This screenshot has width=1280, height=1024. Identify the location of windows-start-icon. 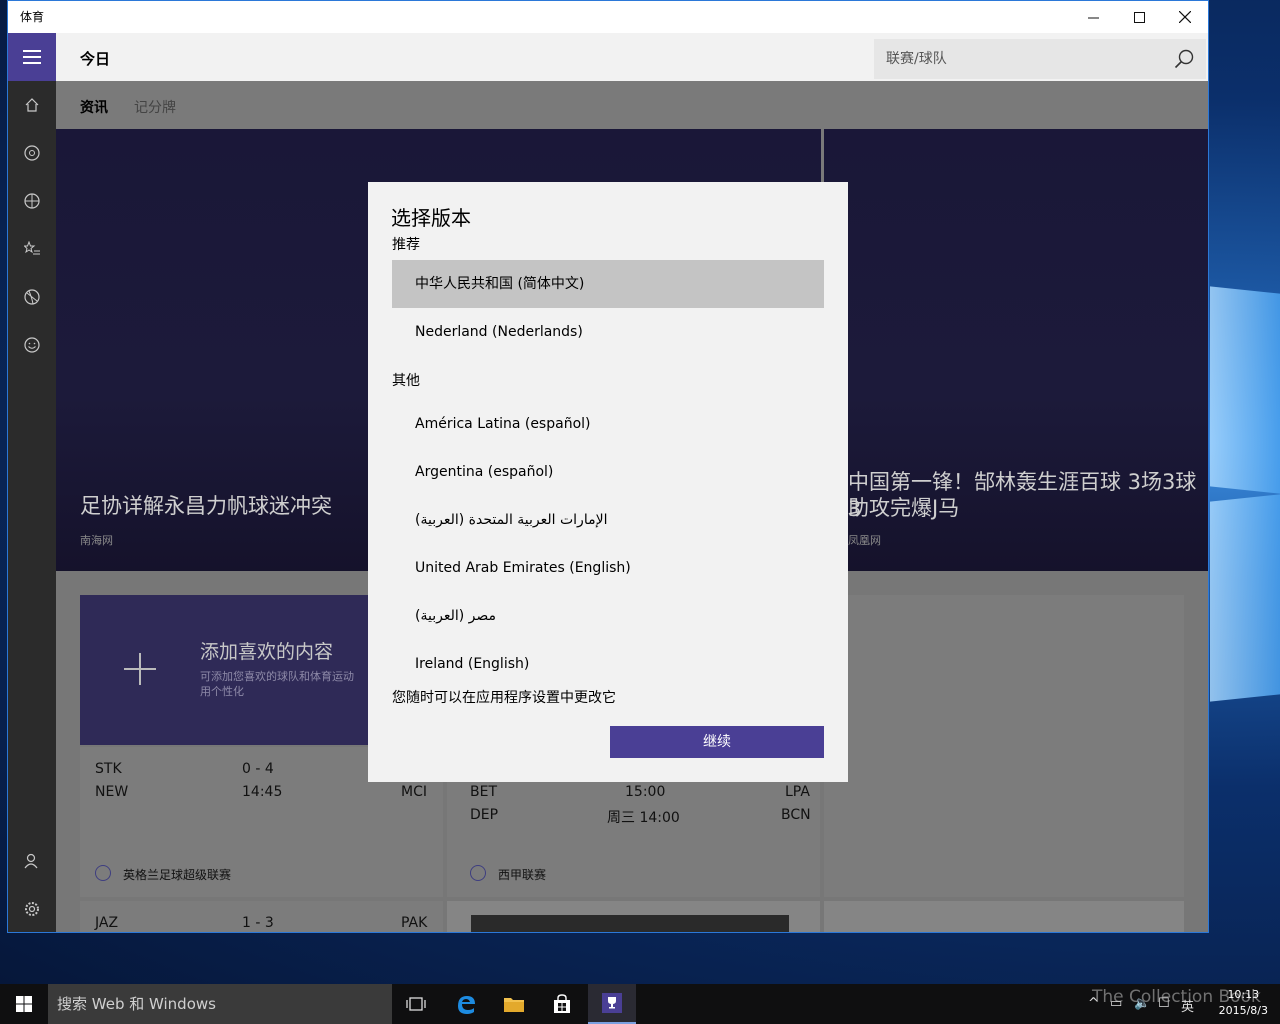
(24, 1004).